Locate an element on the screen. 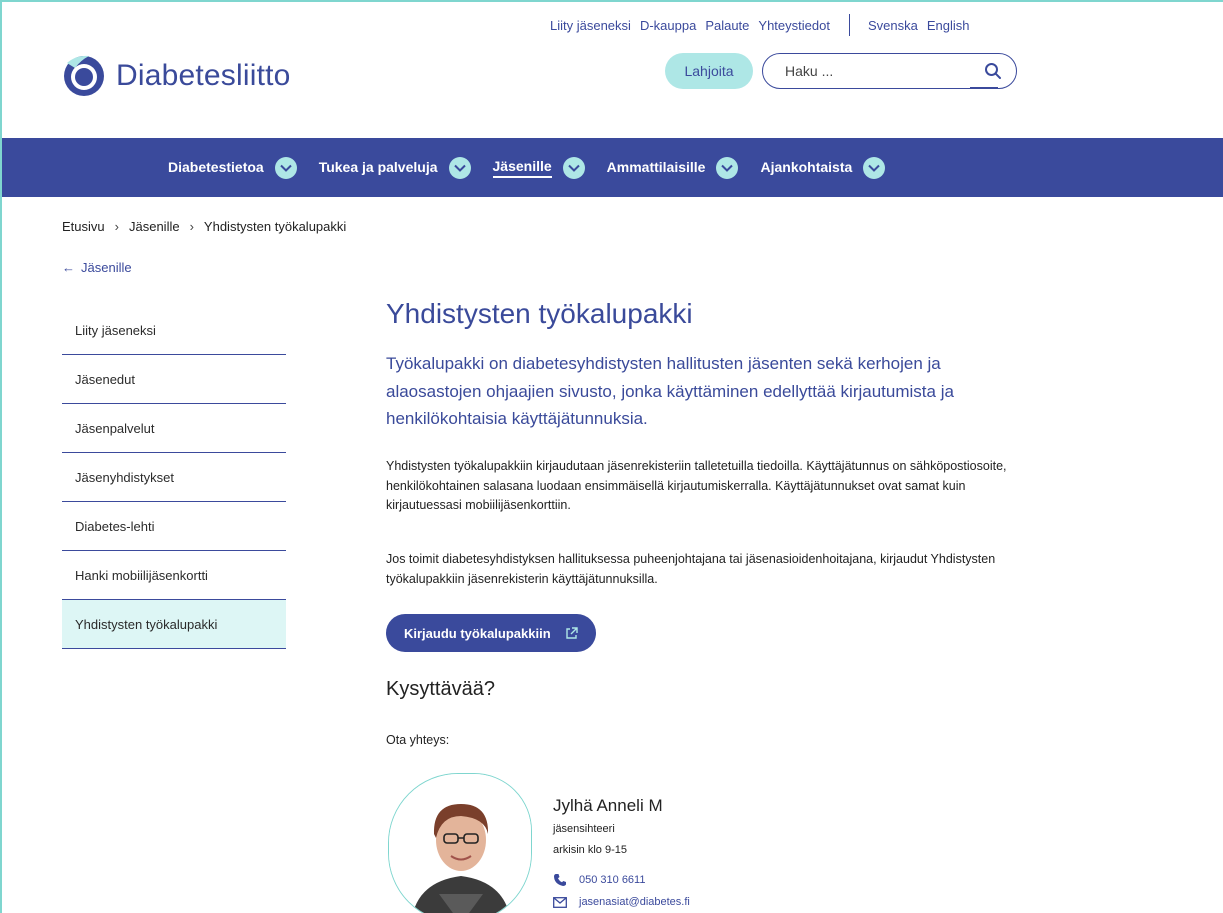 This screenshot has height=913, width=1223. sidebar-item-associations: Jäsenyhdistykset is located at coordinates (174, 477).